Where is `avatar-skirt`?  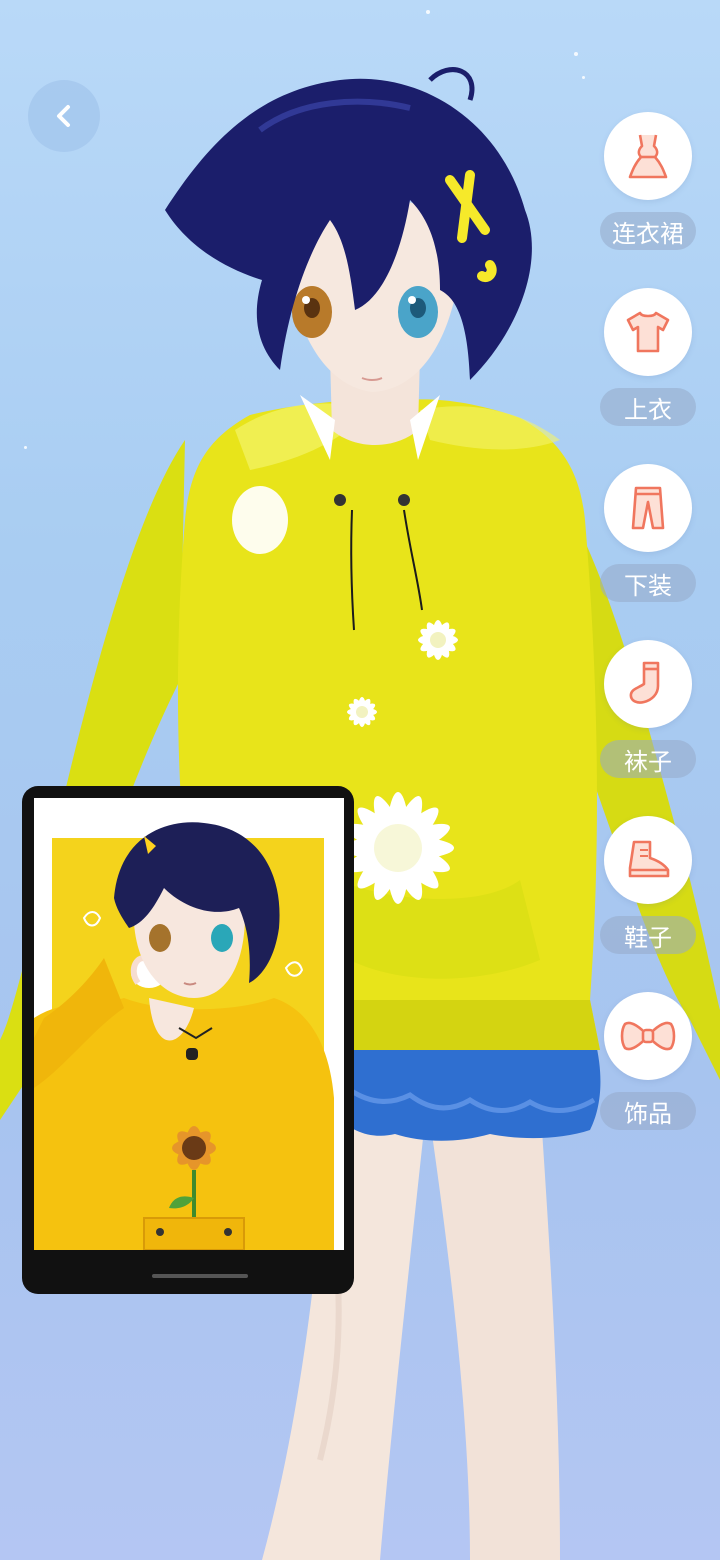
avatar-skirt is located at coordinates (470, 1090).